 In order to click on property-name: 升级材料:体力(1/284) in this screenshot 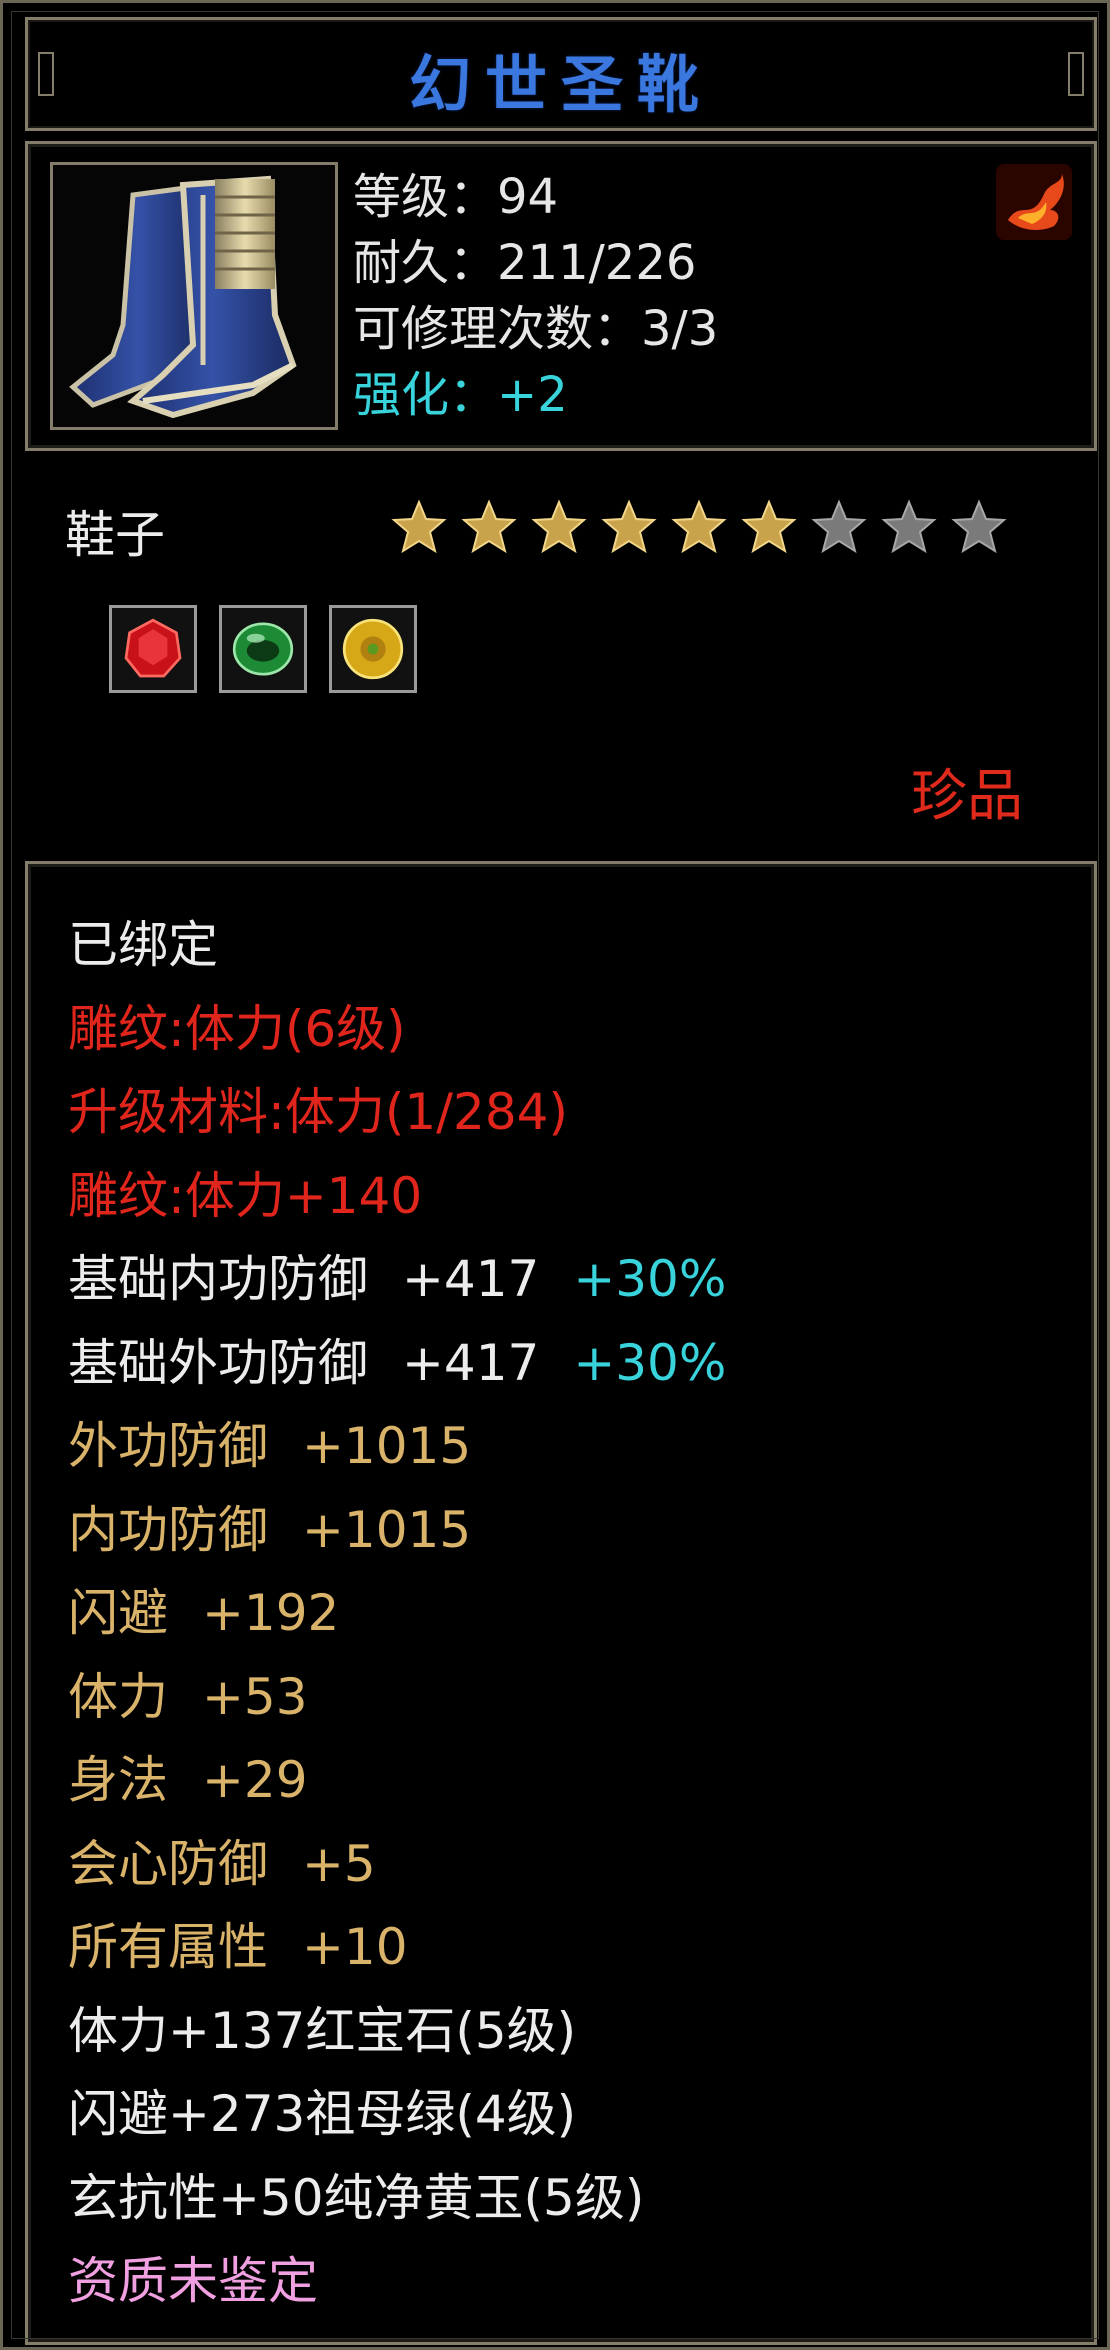, I will do `click(318, 1112)`.